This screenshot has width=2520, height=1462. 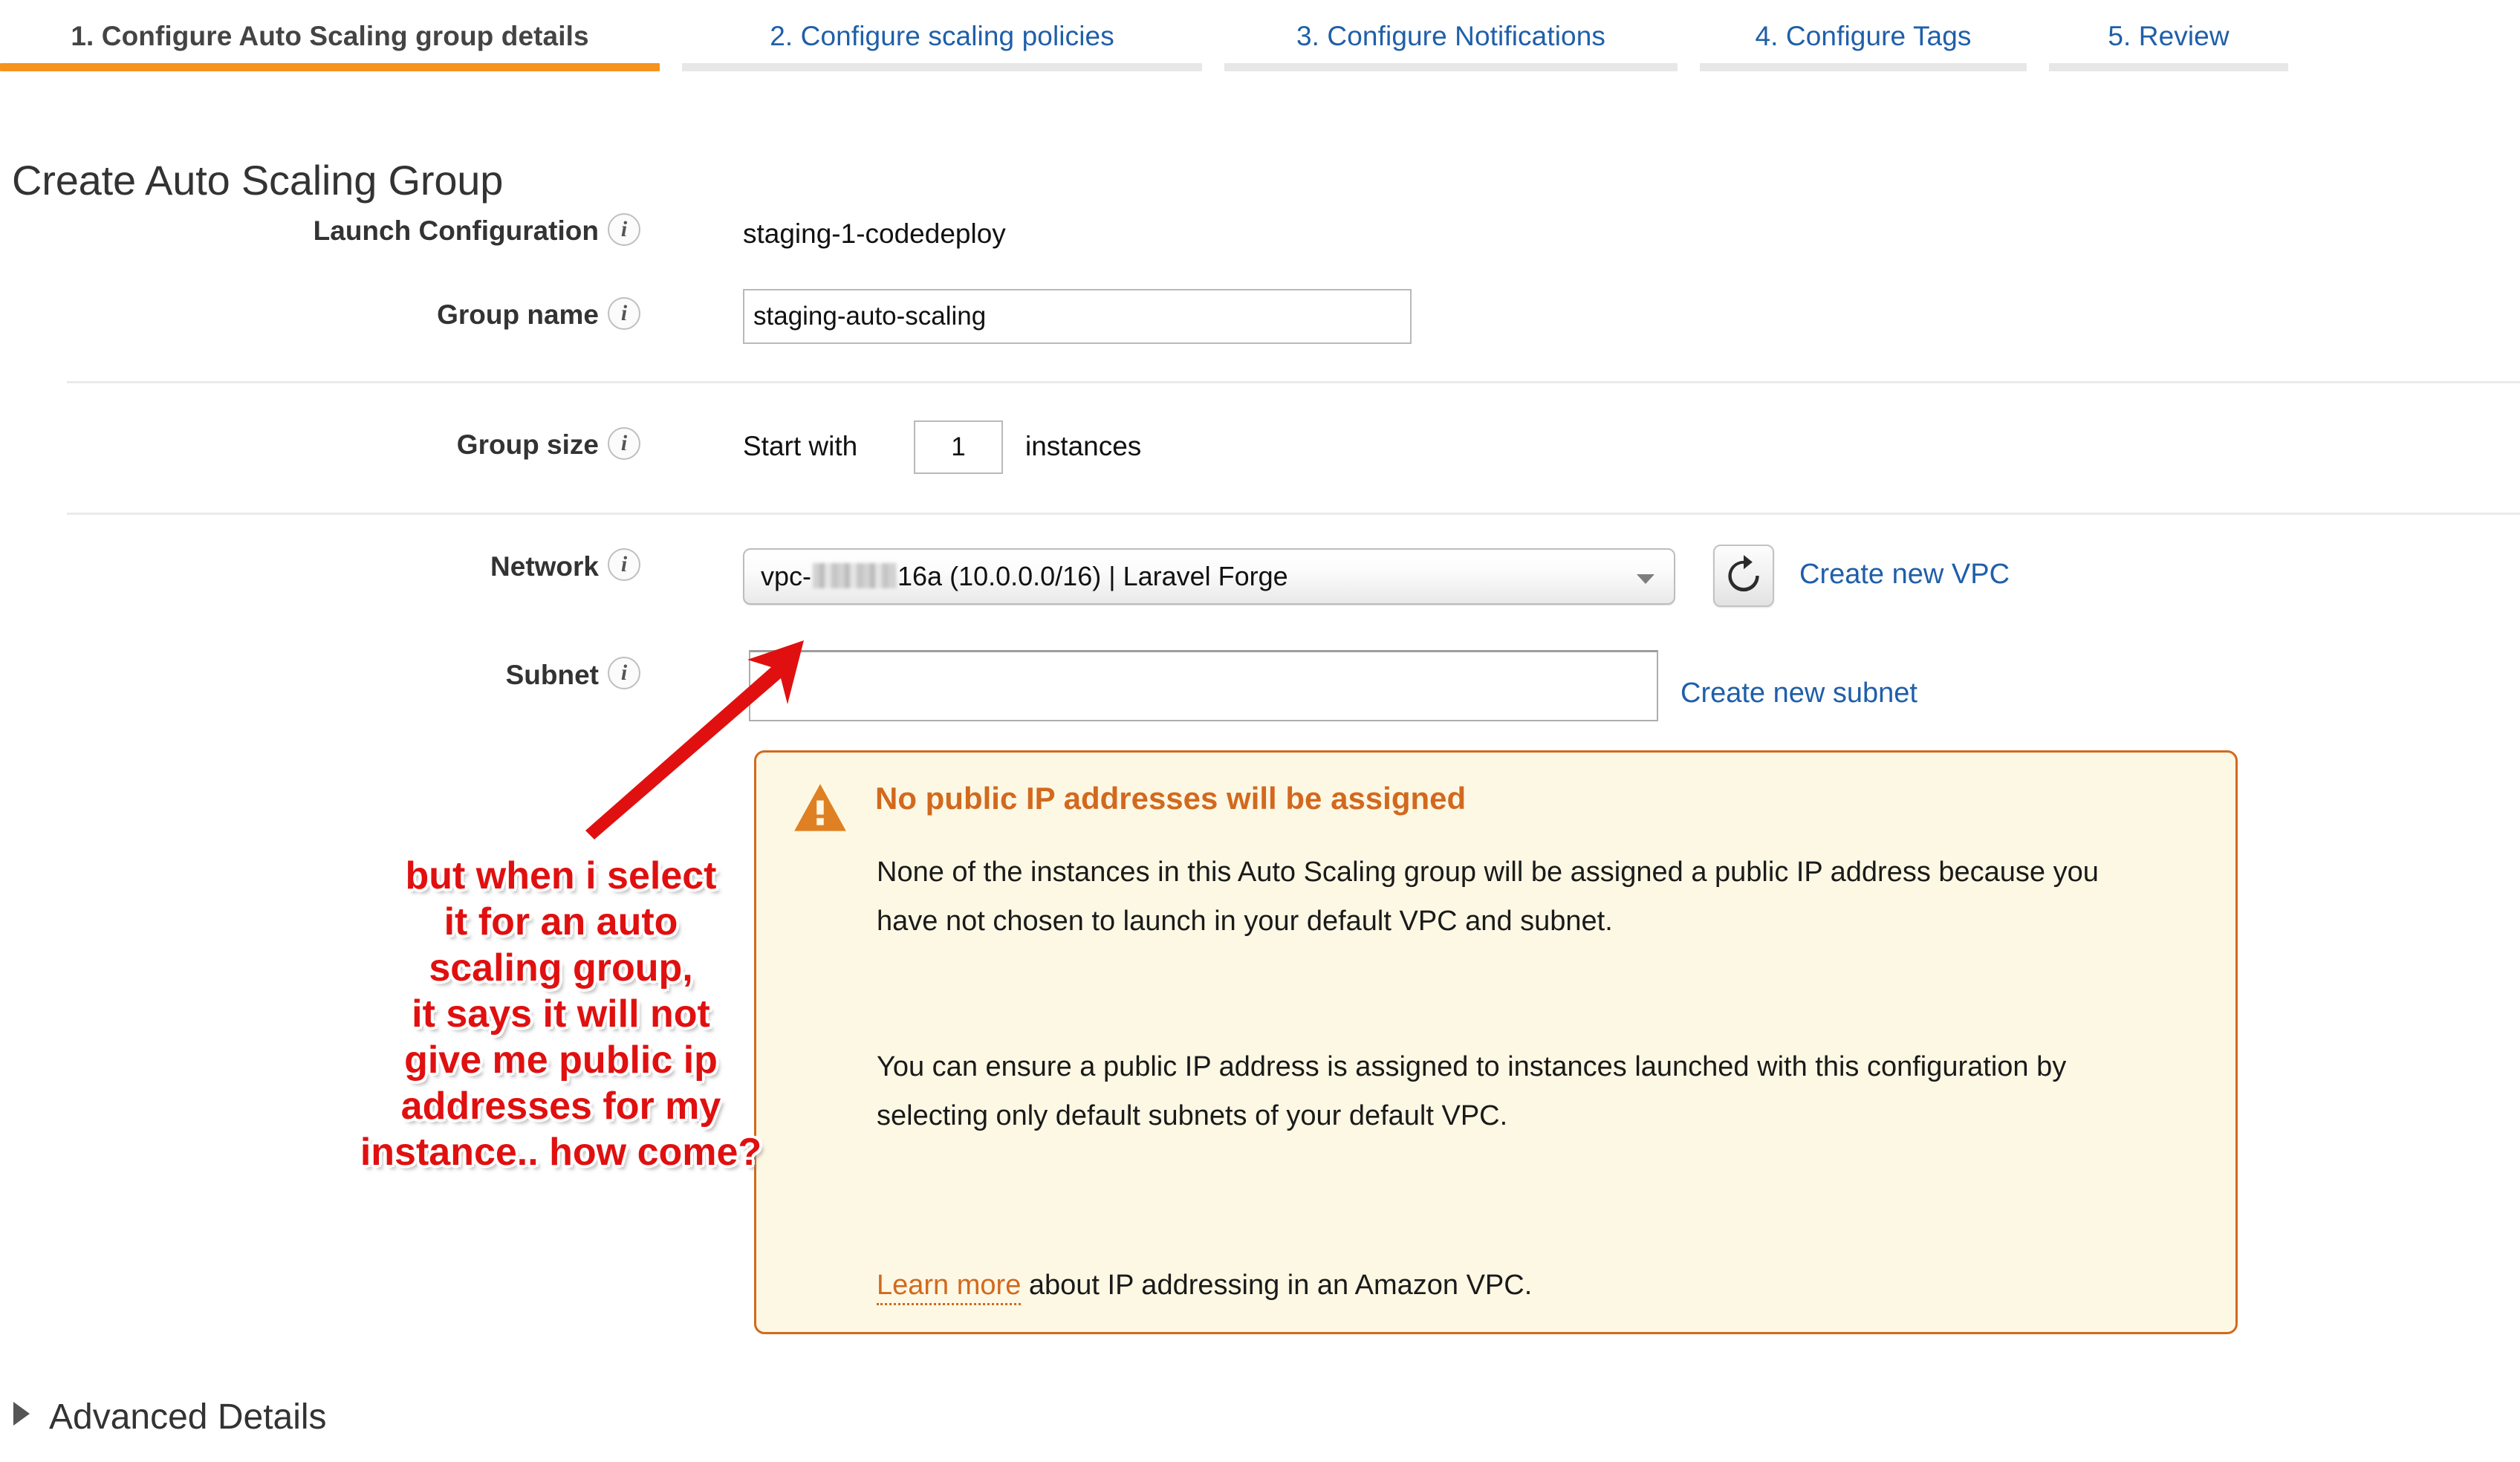 I want to click on tab-configure-tags: 4. Configure Tags, so click(x=1864, y=40).